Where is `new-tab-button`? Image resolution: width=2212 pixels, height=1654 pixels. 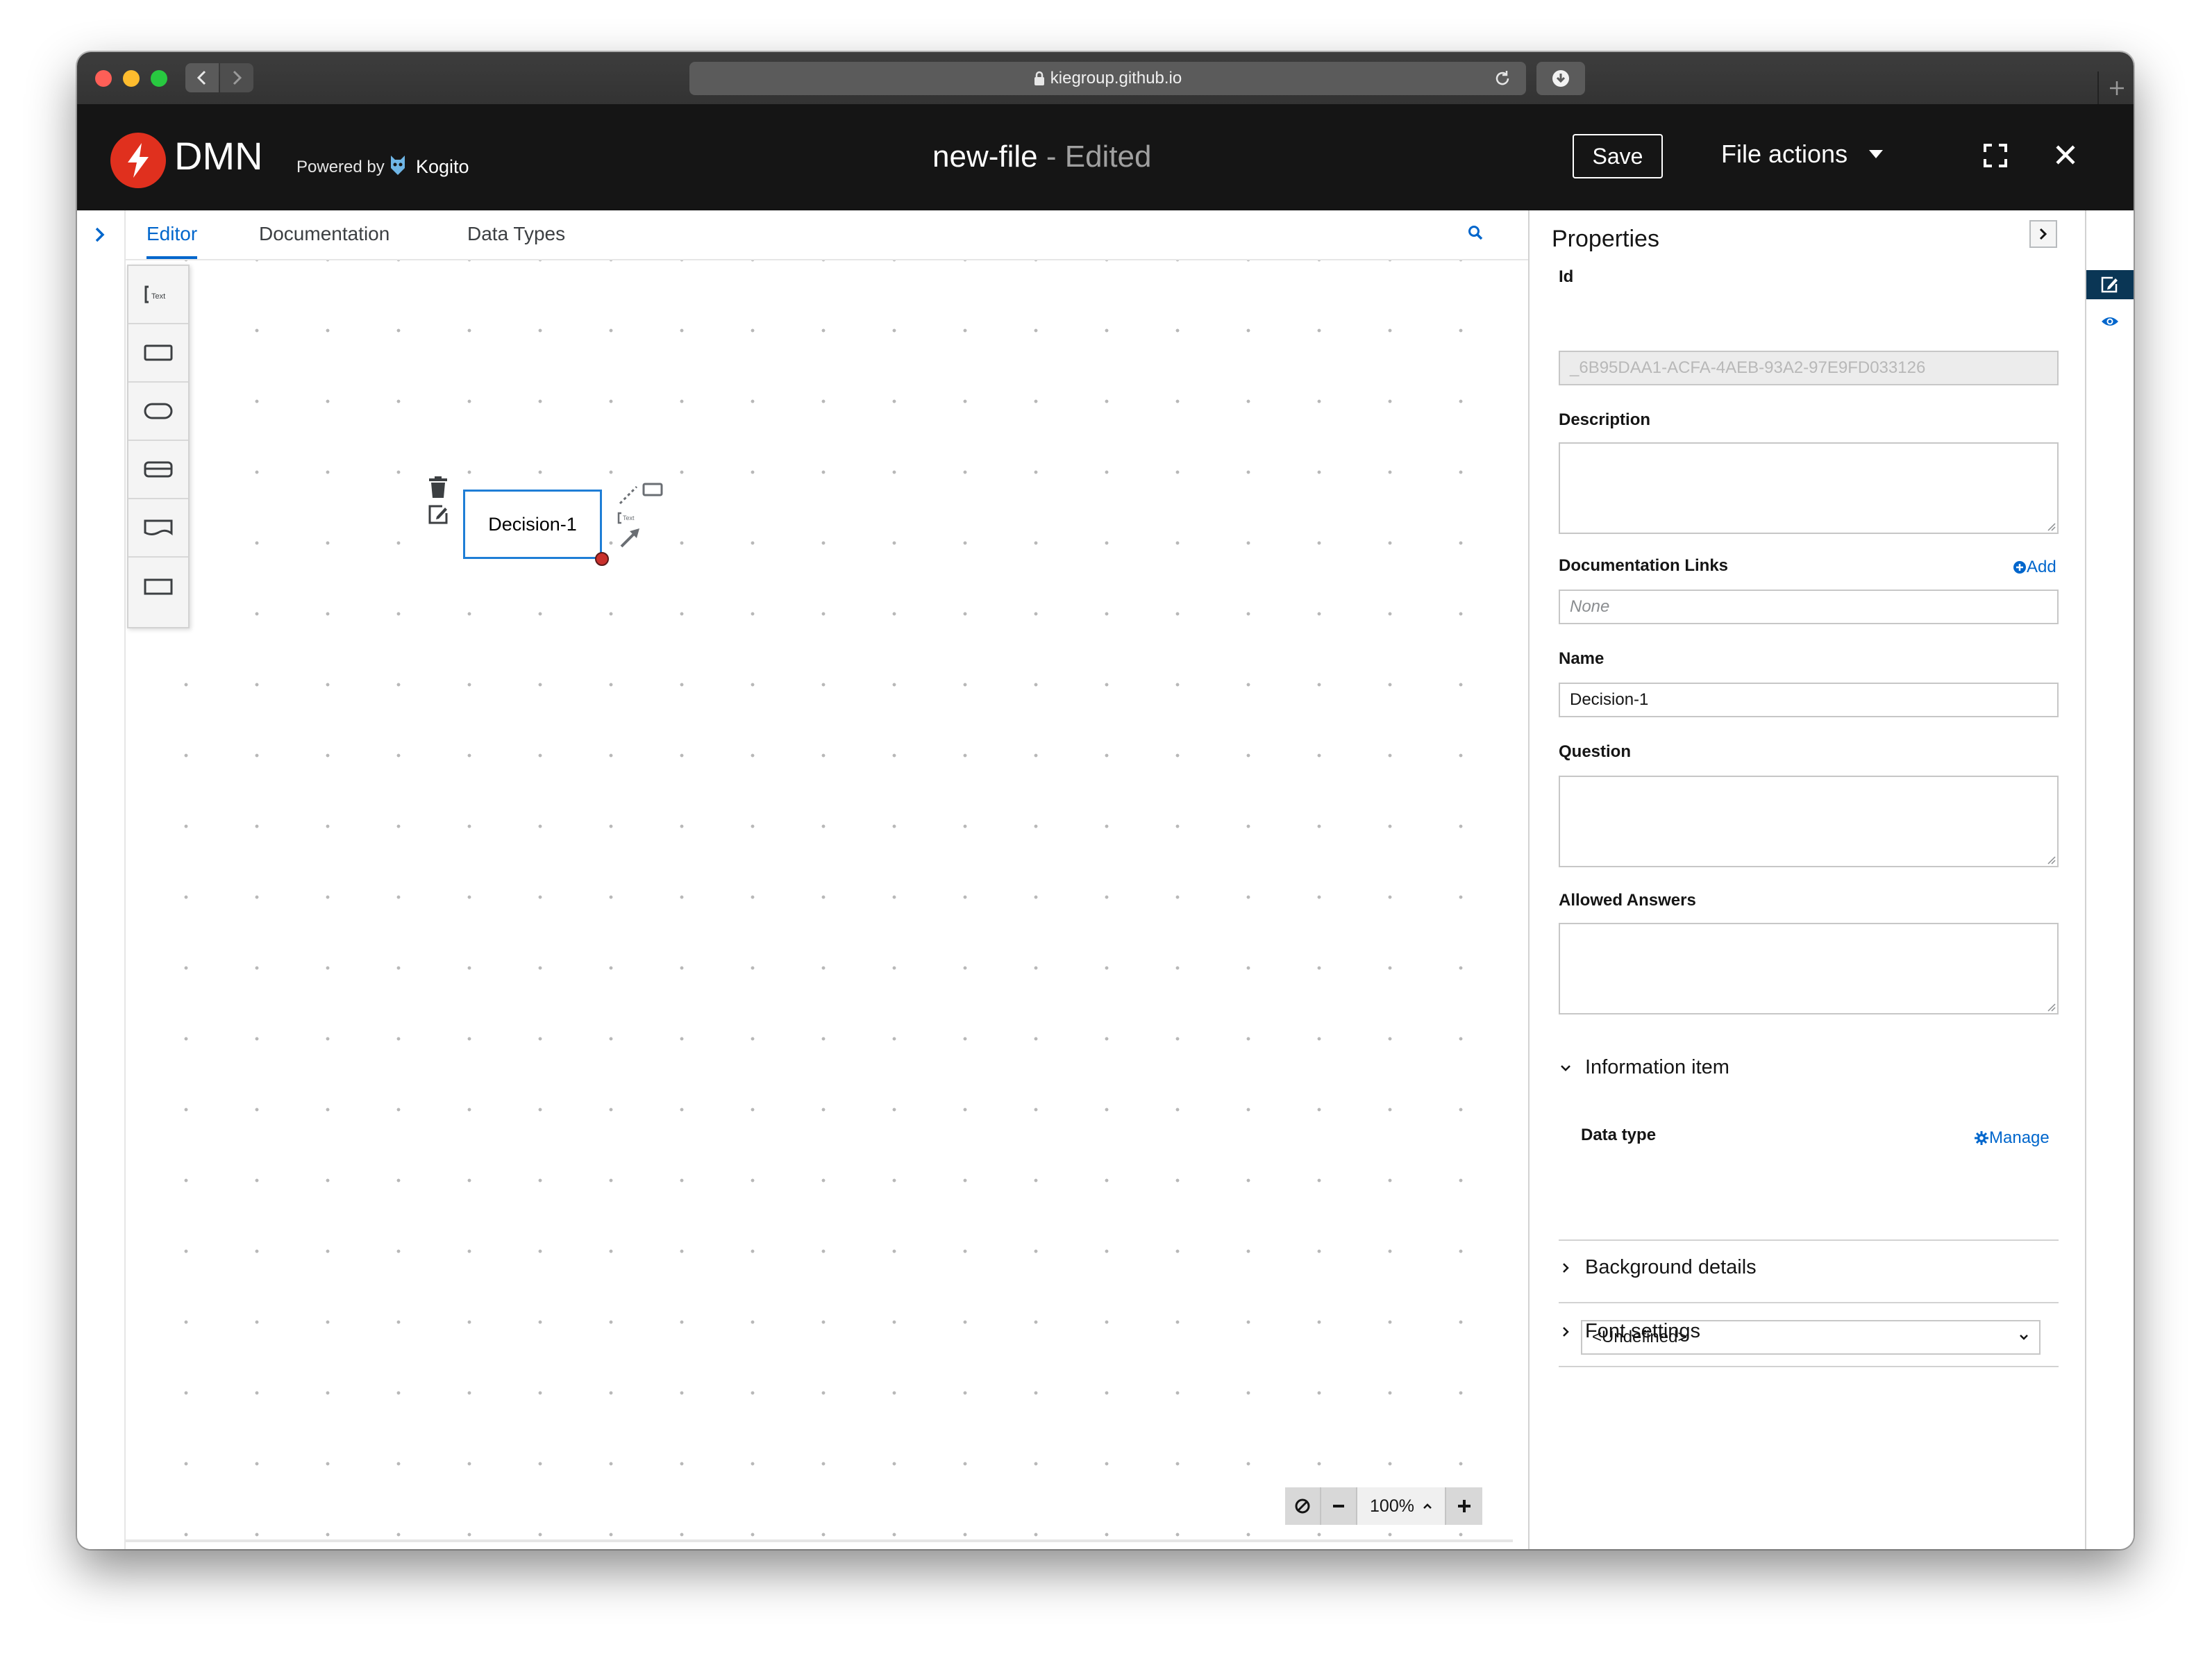 new-tab-button is located at coordinates (2115, 89).